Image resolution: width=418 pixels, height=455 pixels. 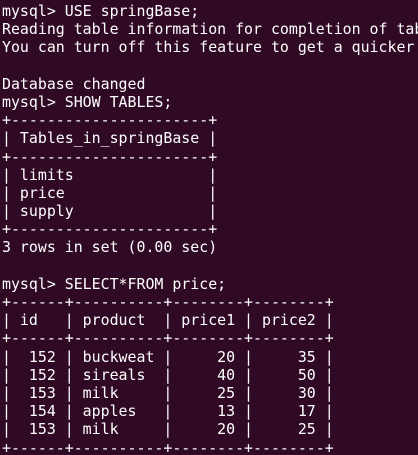 I want to click on tables-row-count: 3 rows in set (0.00 sec), so click(x=110, y=247).